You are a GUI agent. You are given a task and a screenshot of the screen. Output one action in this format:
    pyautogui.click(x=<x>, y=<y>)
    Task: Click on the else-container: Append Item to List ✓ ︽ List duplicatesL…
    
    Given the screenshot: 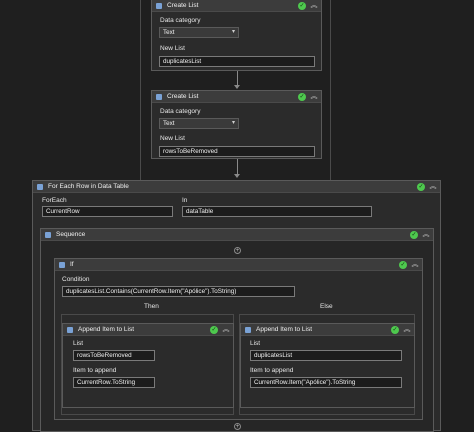 What is the action you would take?
    pyautogui.click(x=327, y=364)
    